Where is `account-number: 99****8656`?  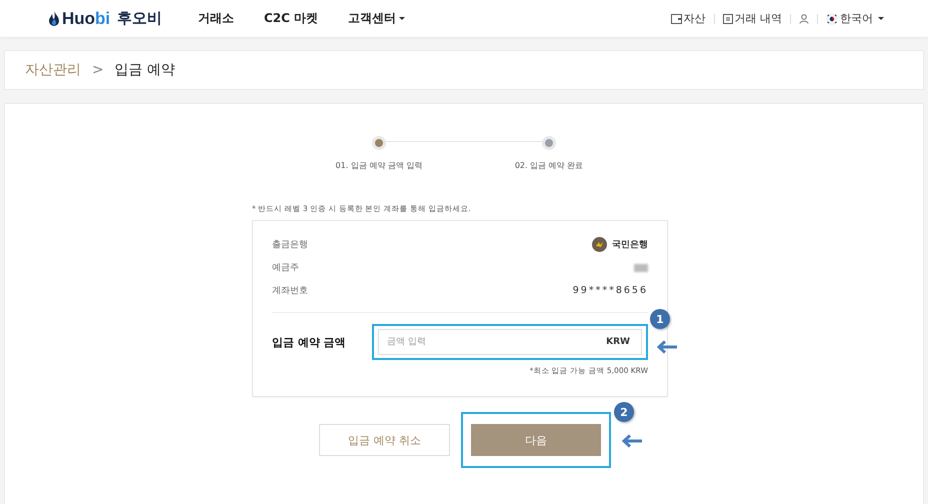 account-number: 99****8656 is located at coordinates (610, 290).